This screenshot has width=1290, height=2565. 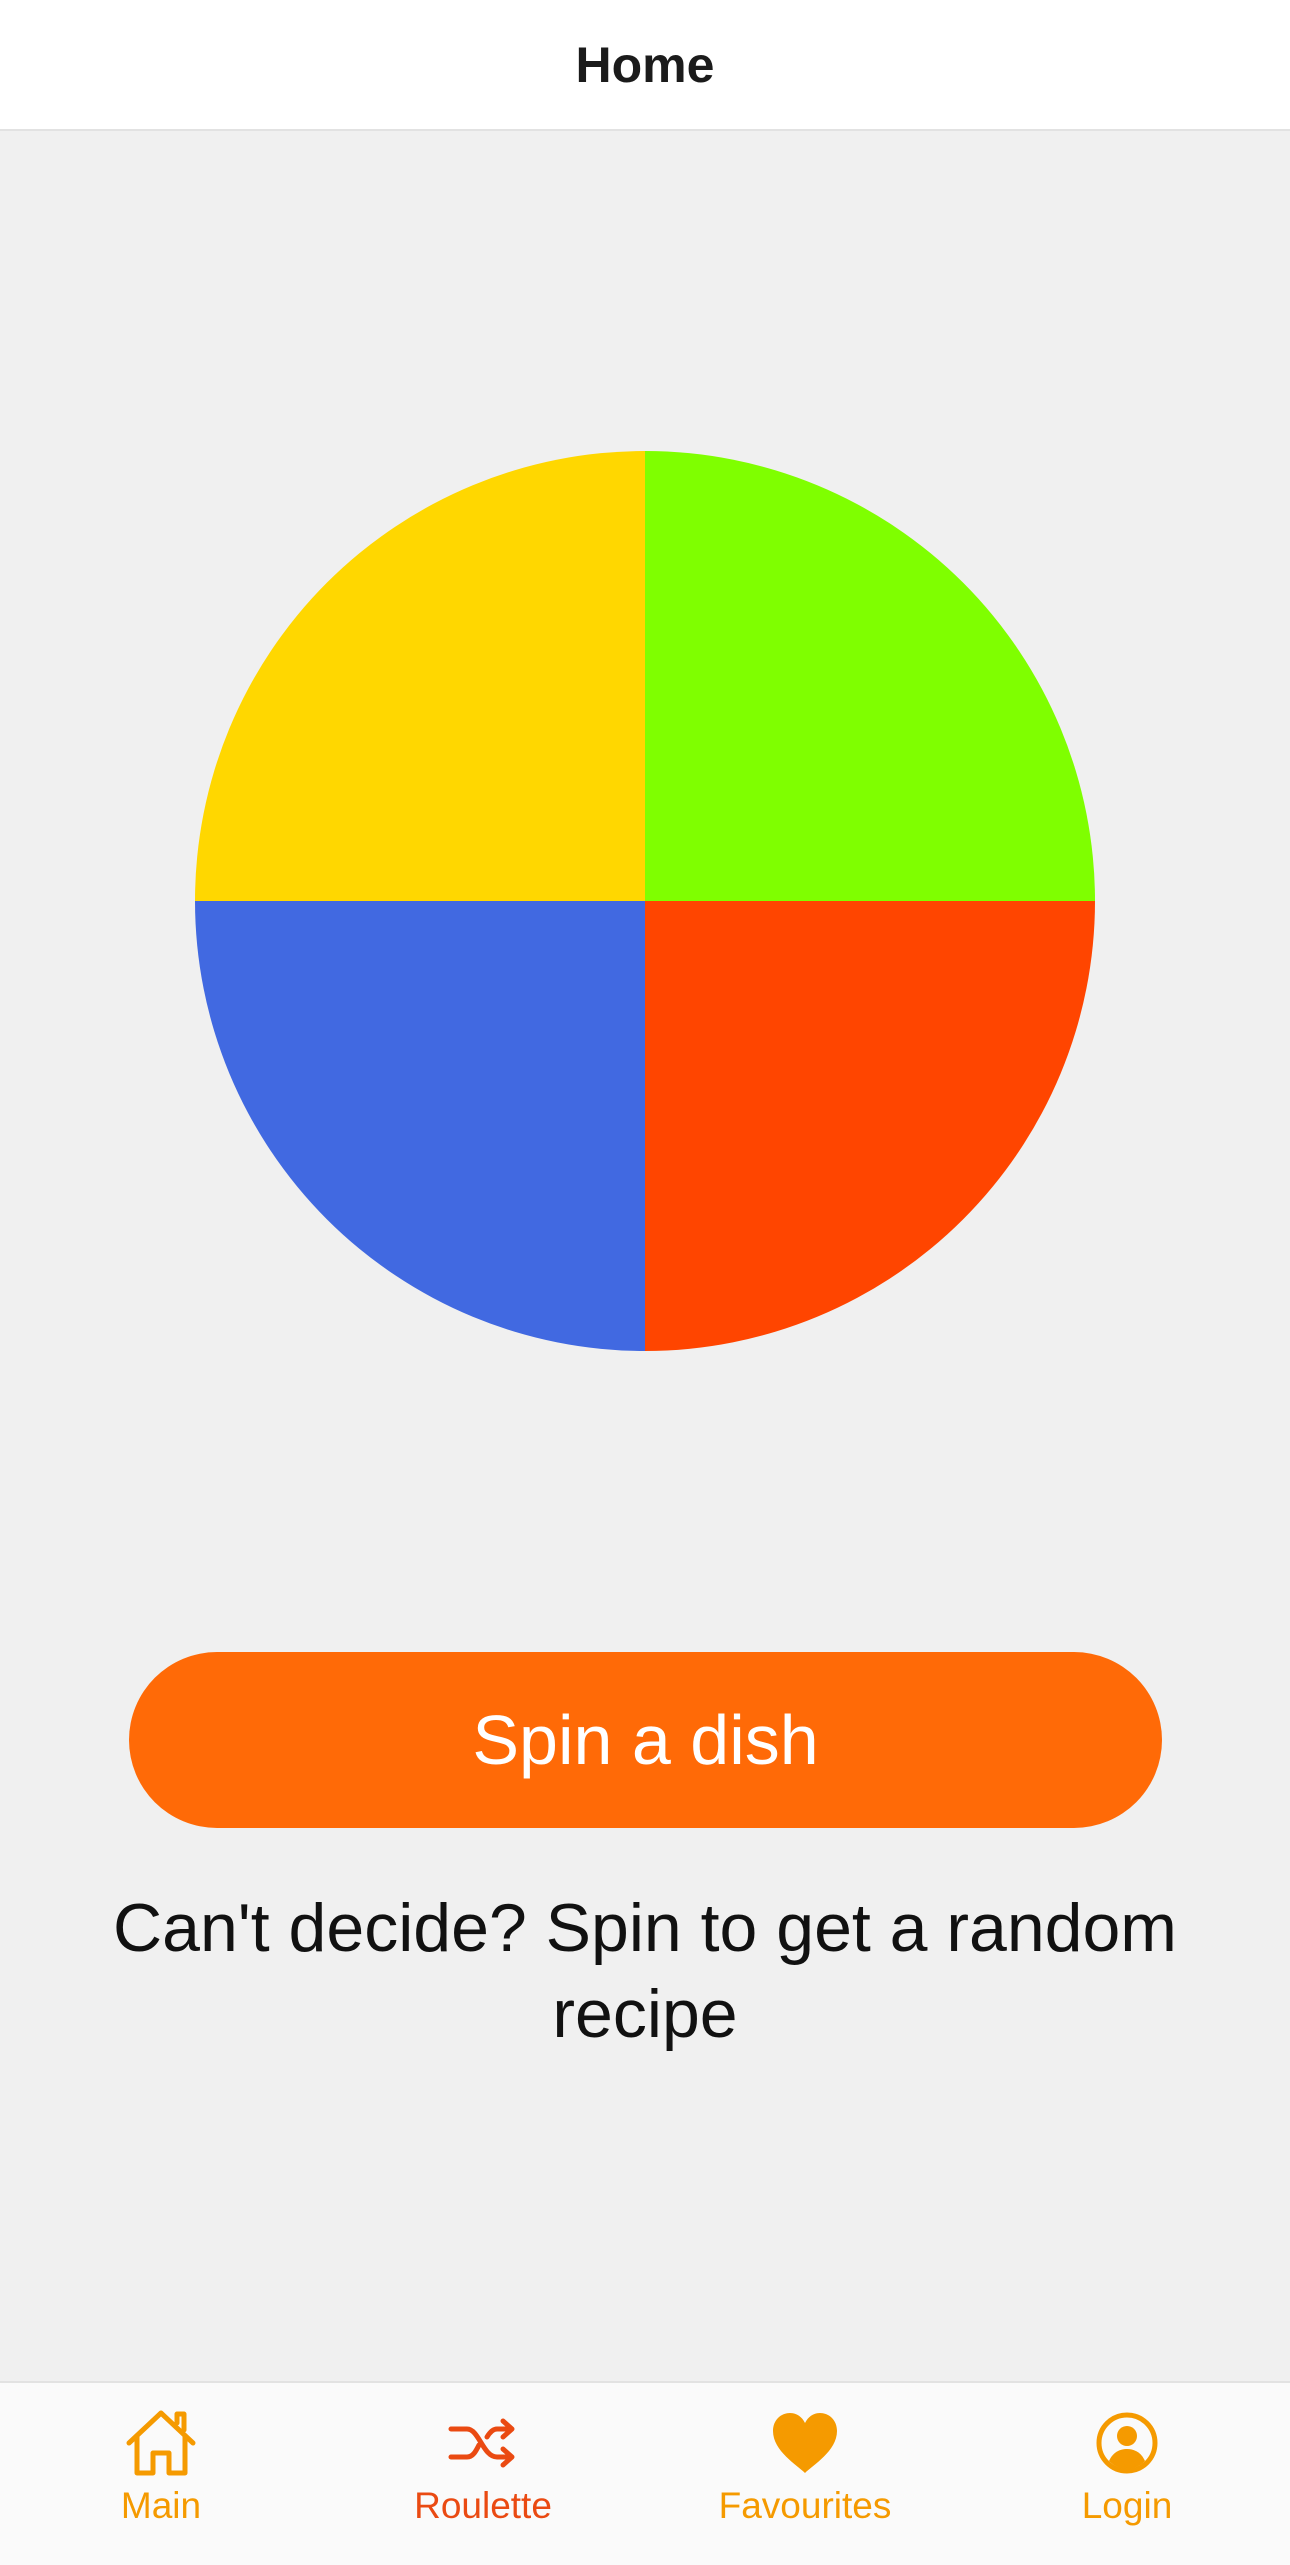 What do you see at coordinates (161, 2443) in the screenshot?
I see `home-icon` at bounding box center [161, 2443].